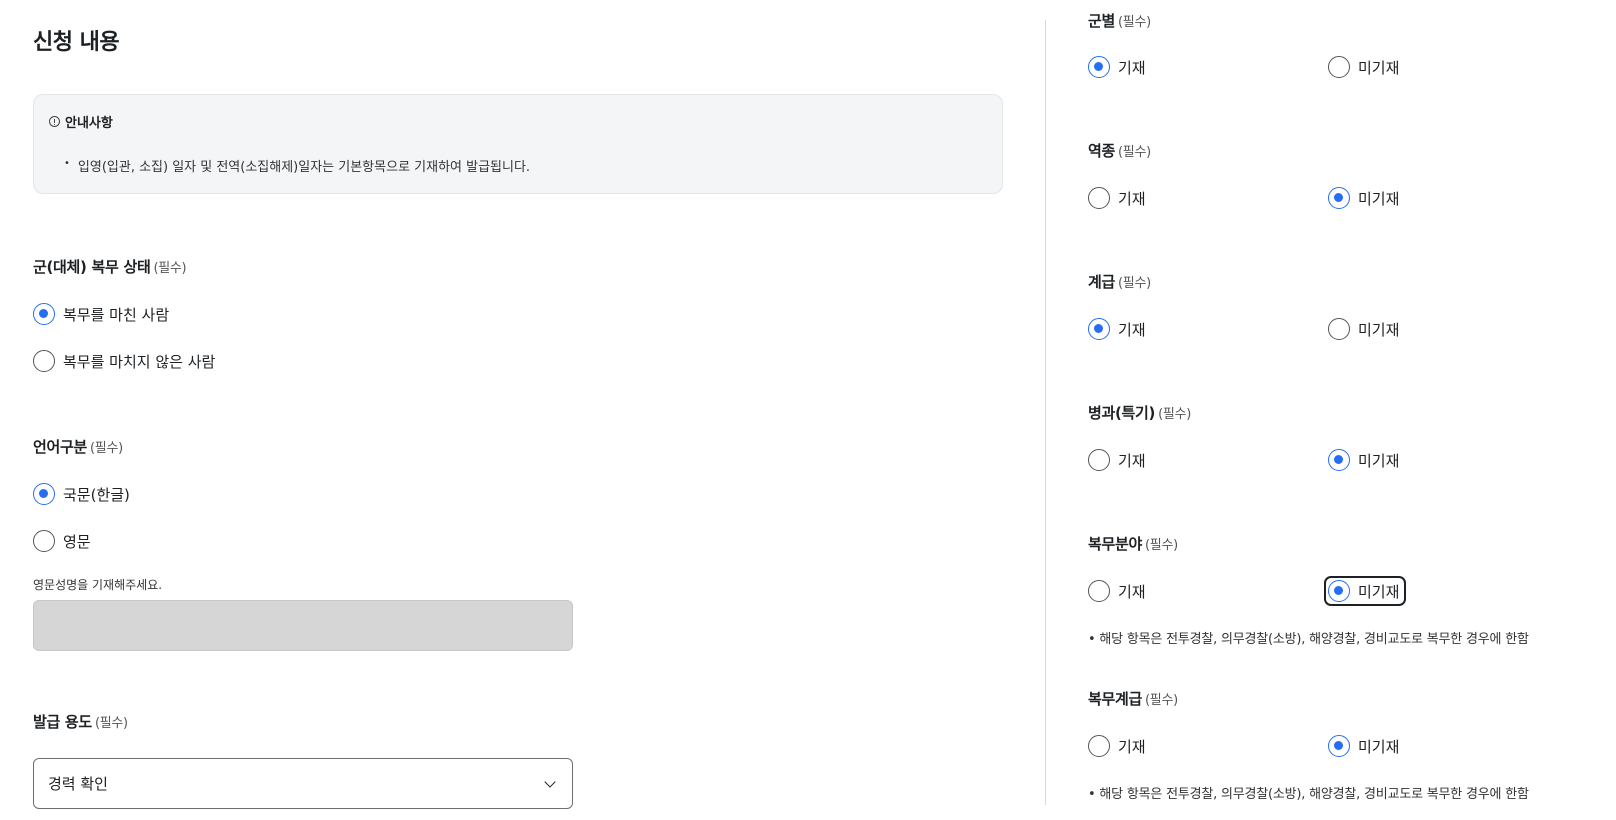 This screenshot has width=1616, height=820. Describe the element at coordinates (101, 314) in the screenshot. I see `radio-service-completed: 복무를 마친 사람` at that location.